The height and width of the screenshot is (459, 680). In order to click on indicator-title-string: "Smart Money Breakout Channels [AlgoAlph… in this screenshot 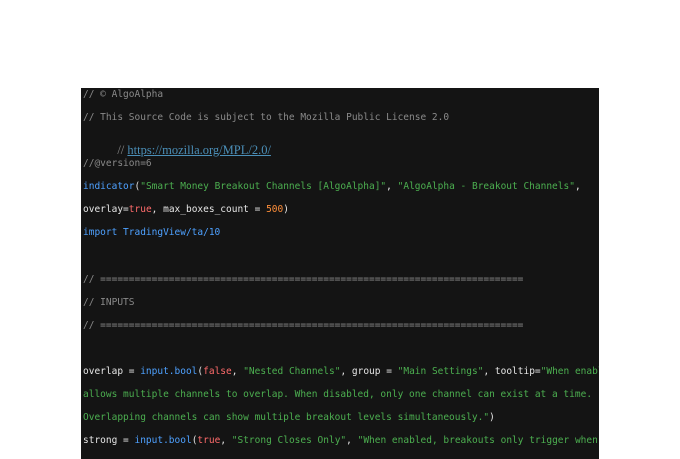, I will do `click(263, 186)`.